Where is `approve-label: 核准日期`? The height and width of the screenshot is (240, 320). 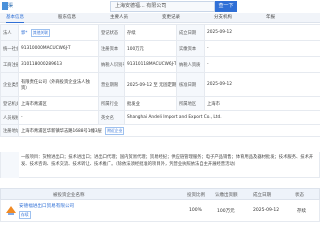
approve-label: 核准日期 is located at coordinates (190, 84).